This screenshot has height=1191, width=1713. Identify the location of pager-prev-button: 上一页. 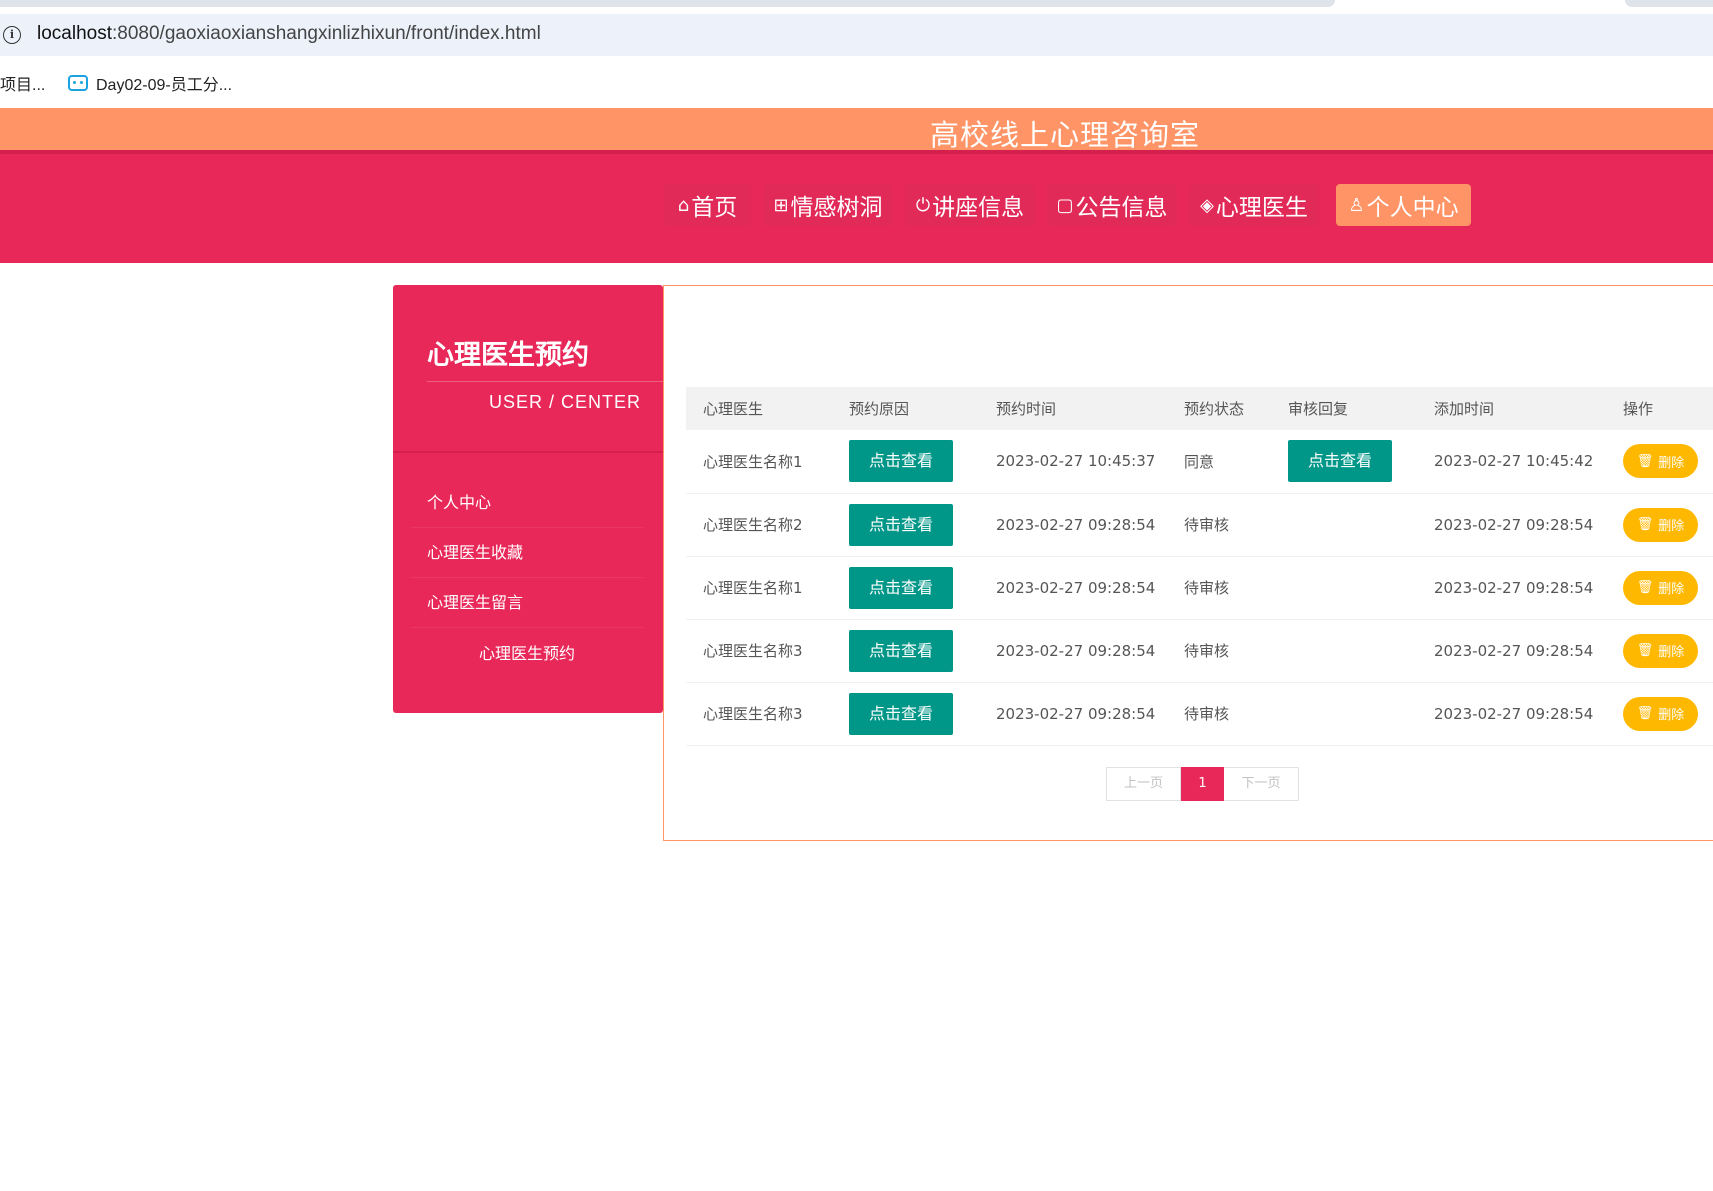
(1143, 784).